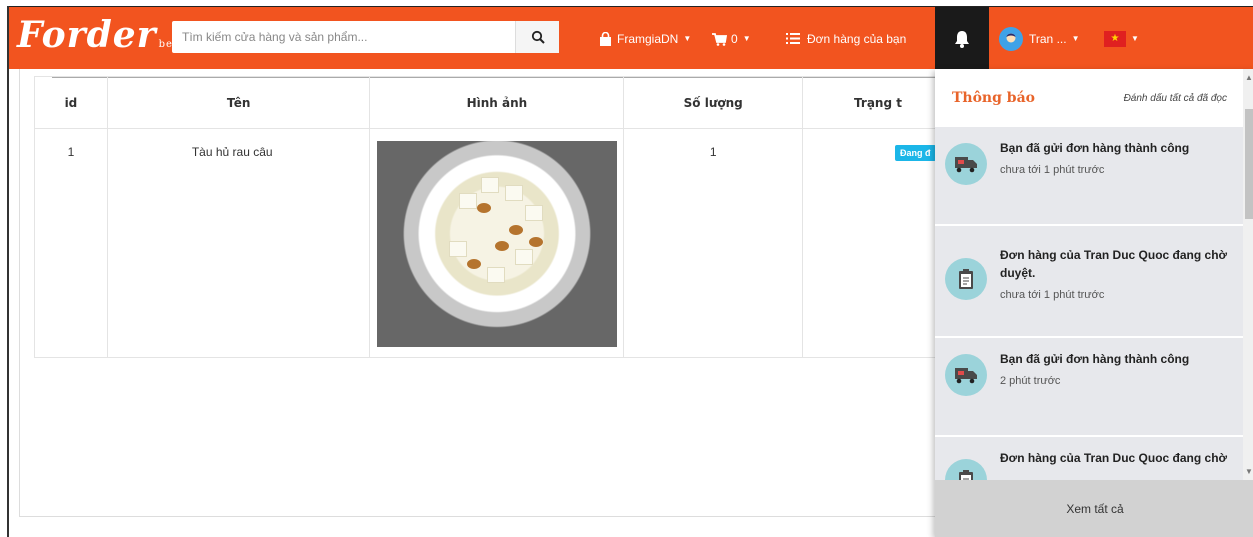  I want to click on column-header-image: Hình ảnh, so click(497, 102).